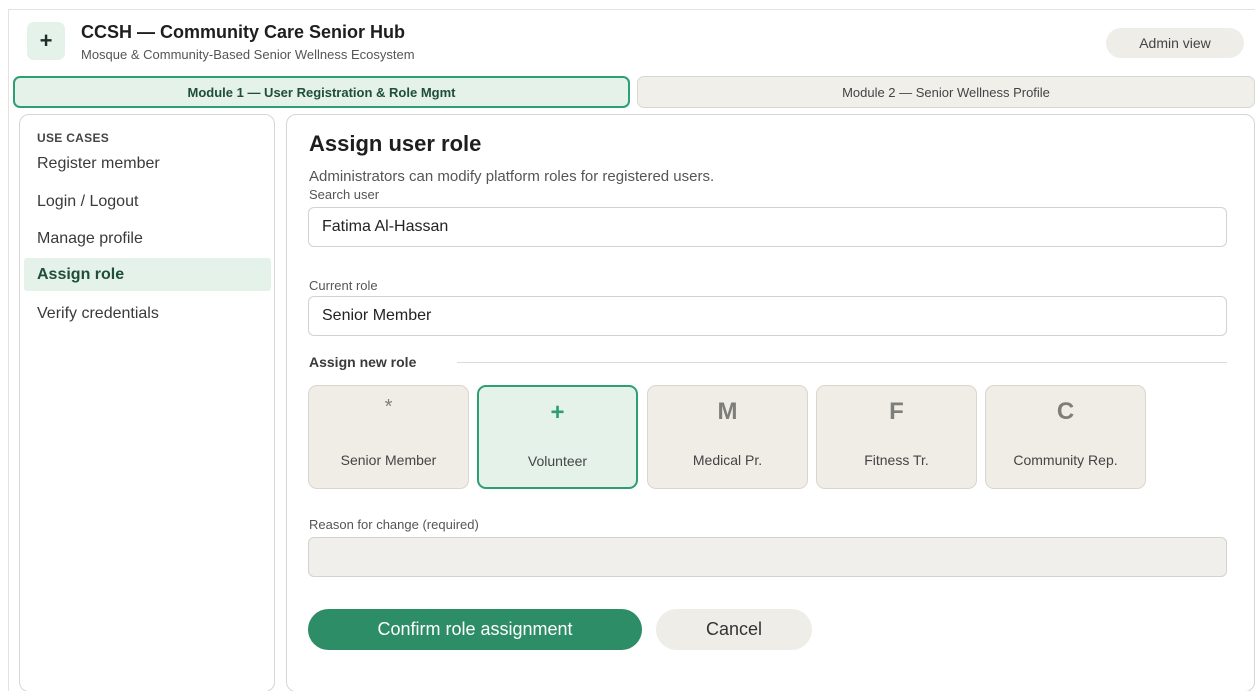 This screenshot has height=691, width=1255. What do you see at coordinates (767, 316) in the screenshot?
I see `current-role-field: Senior Member` at bounding box center [767, 316].